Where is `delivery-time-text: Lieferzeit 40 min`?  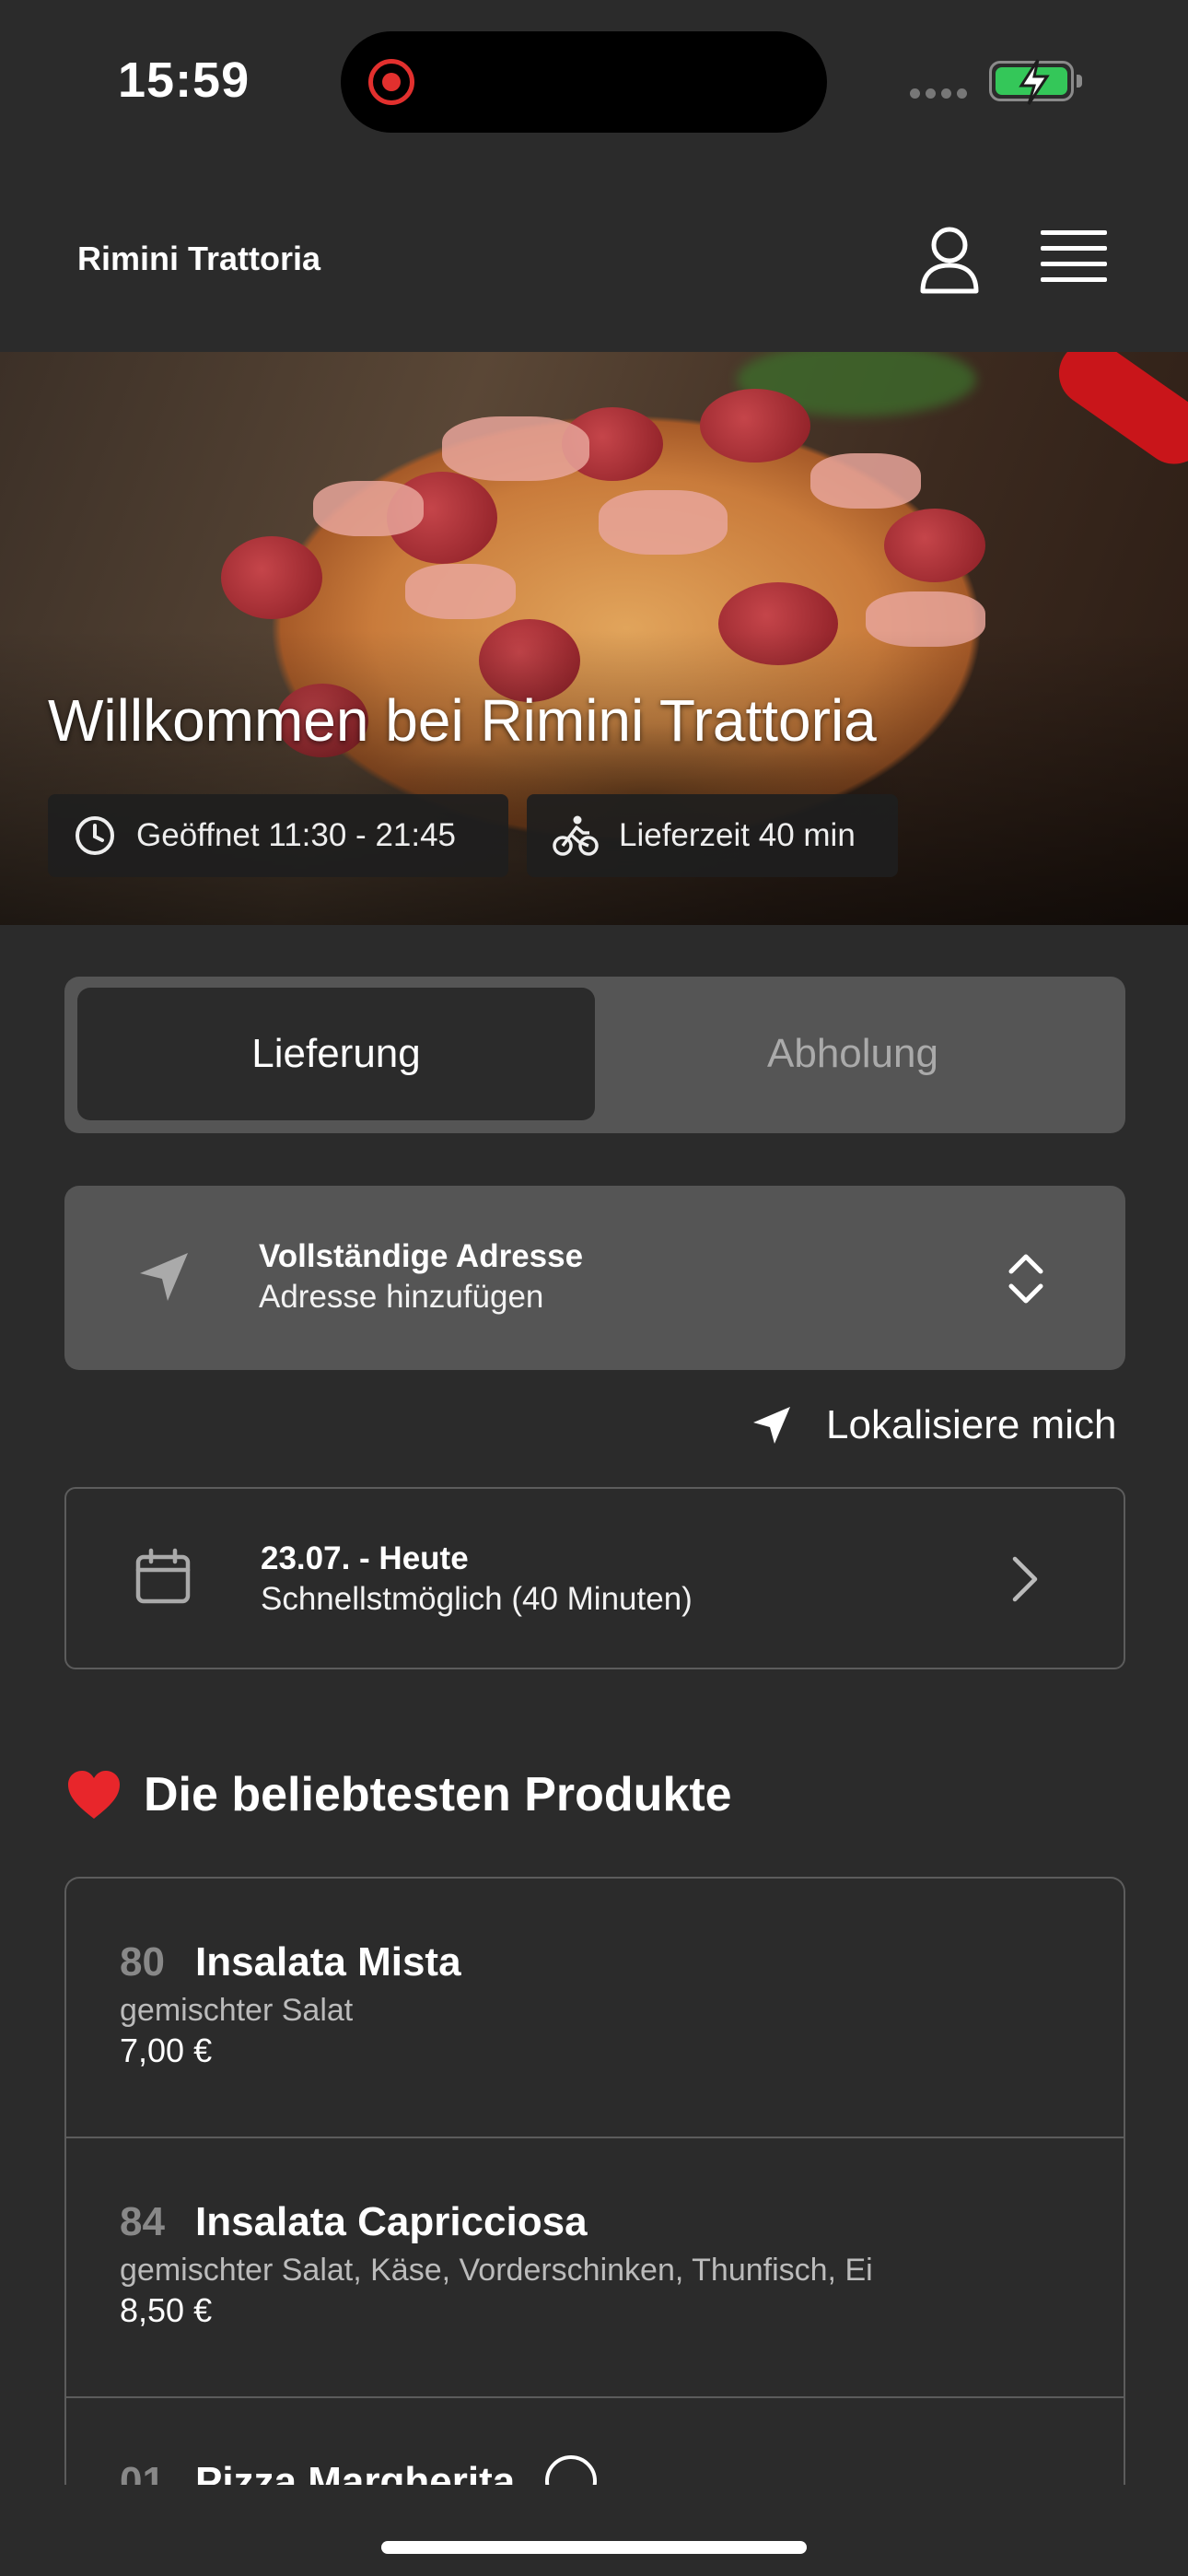
delivery-time-text: Lieferzeit 40 min is located at coordinates (737, 835).